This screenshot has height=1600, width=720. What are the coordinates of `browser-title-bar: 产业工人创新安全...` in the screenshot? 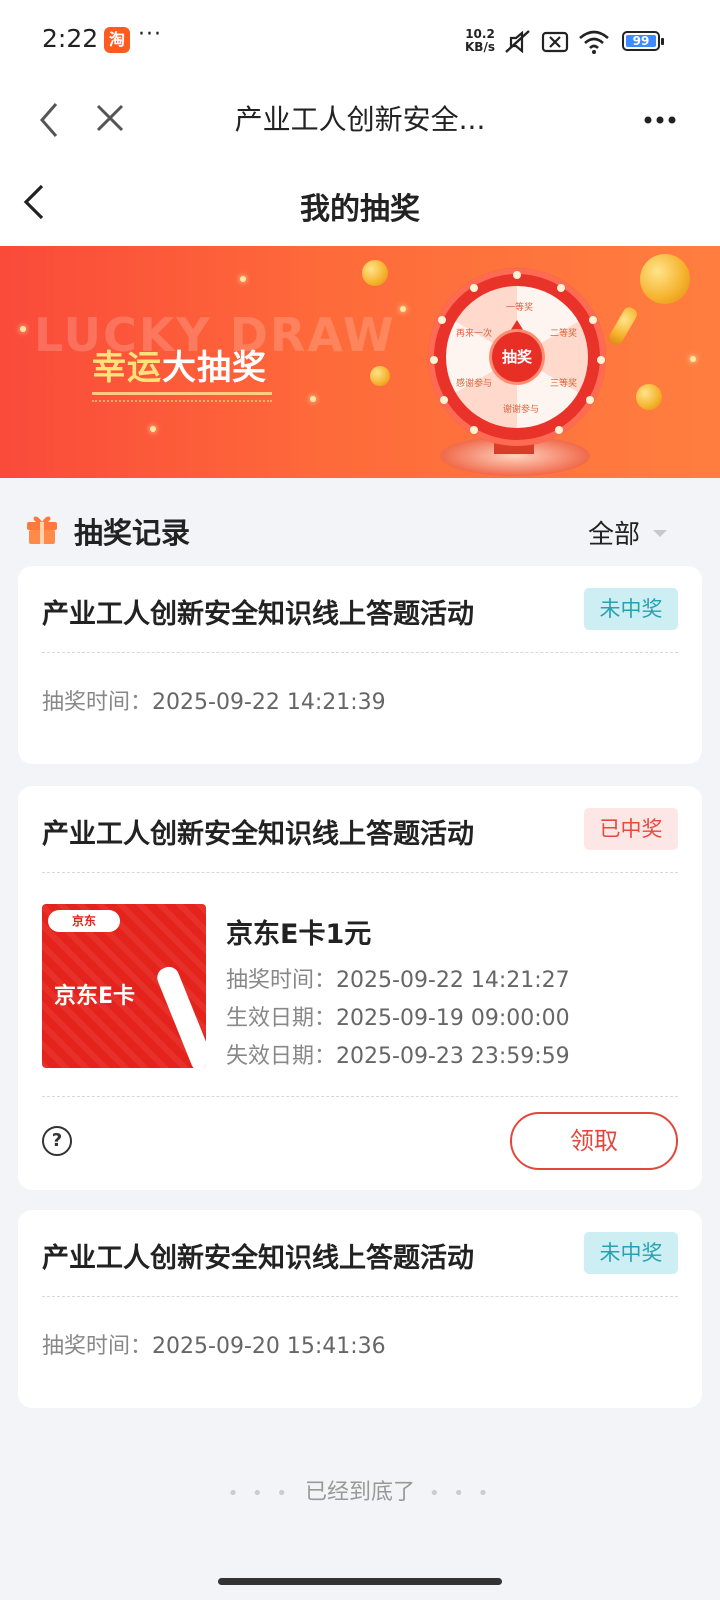 It's located at (360, 120).